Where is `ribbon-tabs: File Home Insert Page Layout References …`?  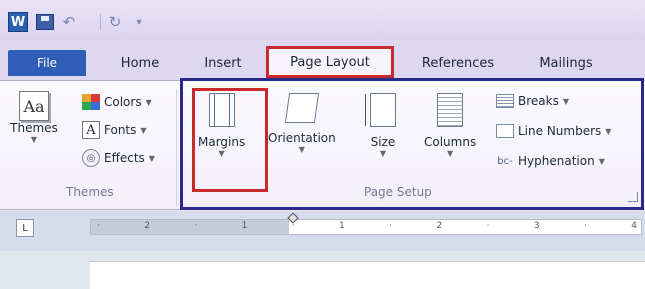
ribbon-tabs: File Home Insert Page Layout References … is located at coordinates (322, 60).